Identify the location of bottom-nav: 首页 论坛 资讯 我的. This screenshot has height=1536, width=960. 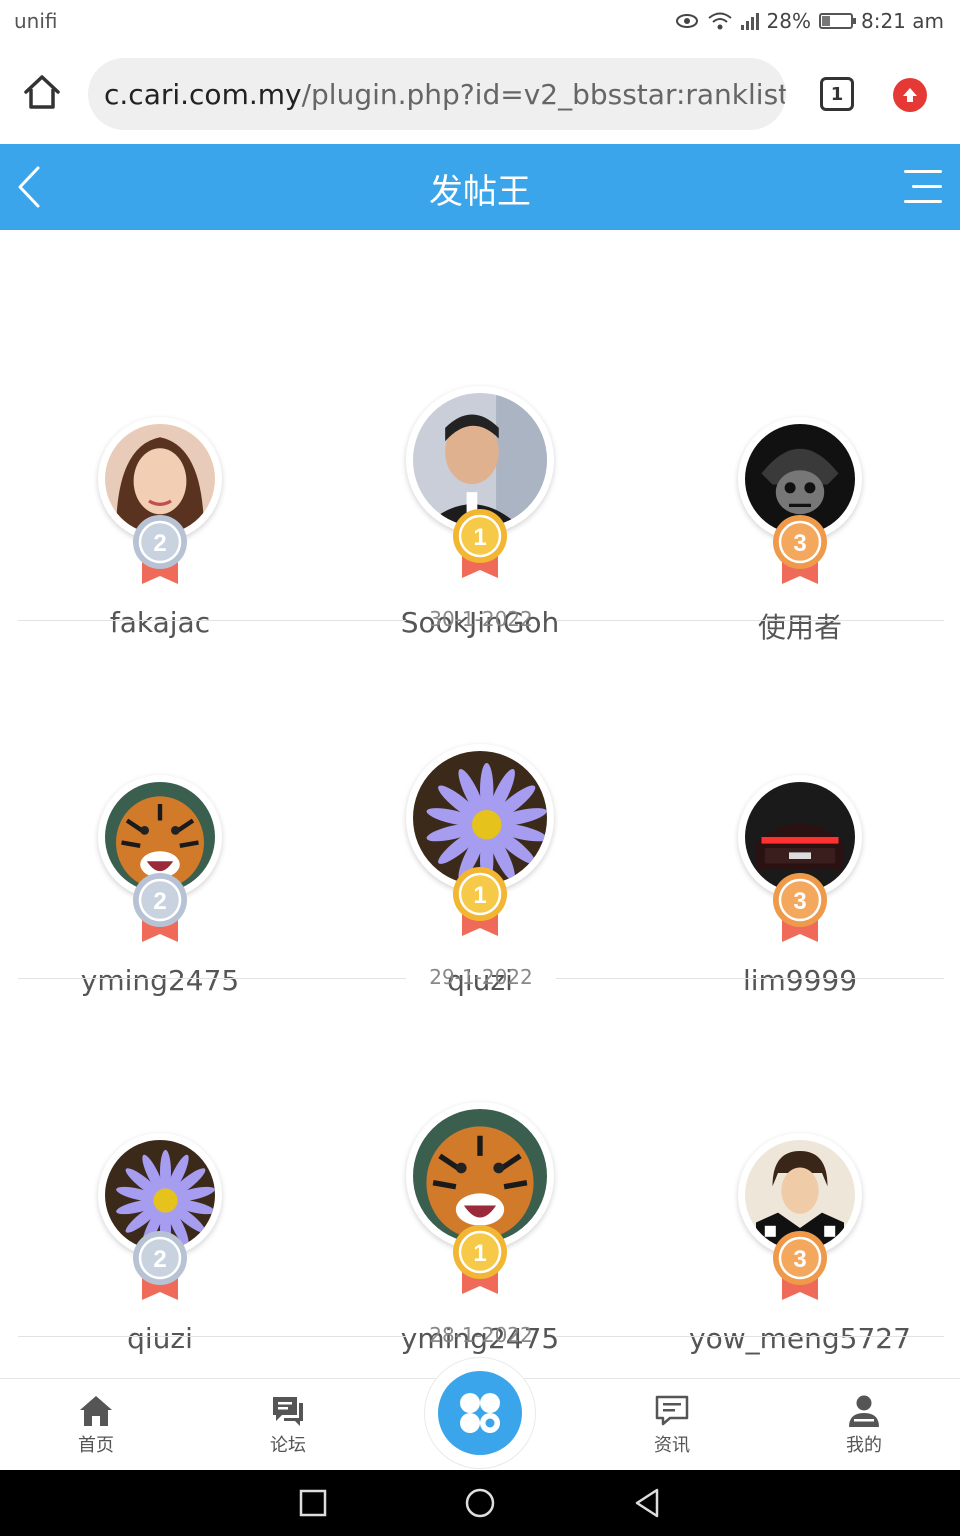
(480, 1413).